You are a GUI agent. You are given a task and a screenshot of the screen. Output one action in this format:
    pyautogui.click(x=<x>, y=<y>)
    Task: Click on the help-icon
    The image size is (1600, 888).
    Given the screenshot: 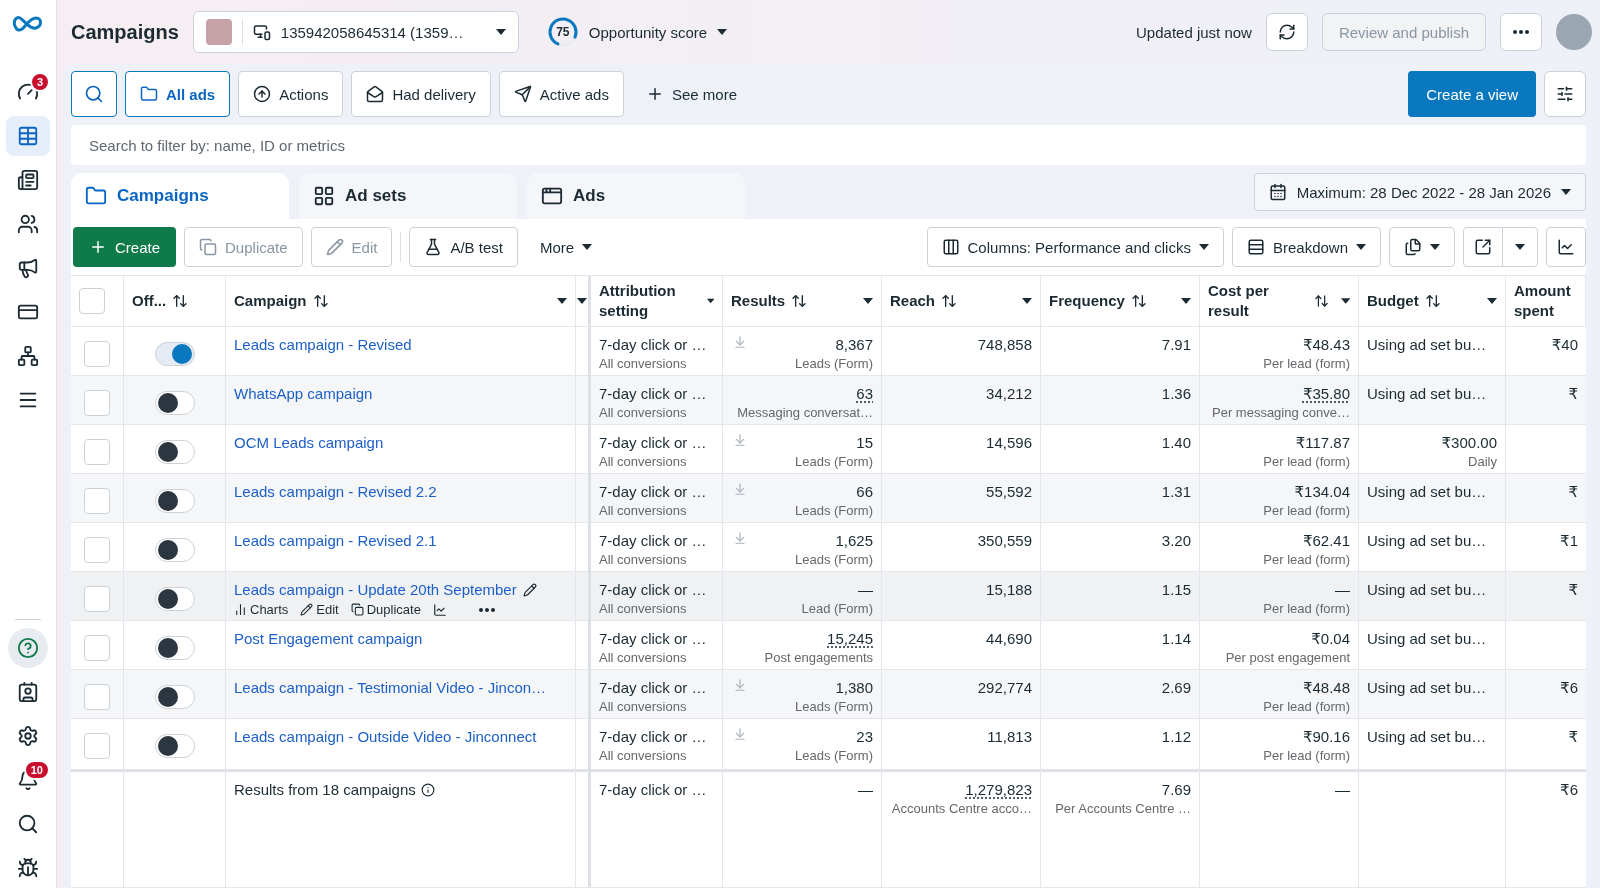 What is the action you would take?
    pyautogui.click(x=28, y=648)
    